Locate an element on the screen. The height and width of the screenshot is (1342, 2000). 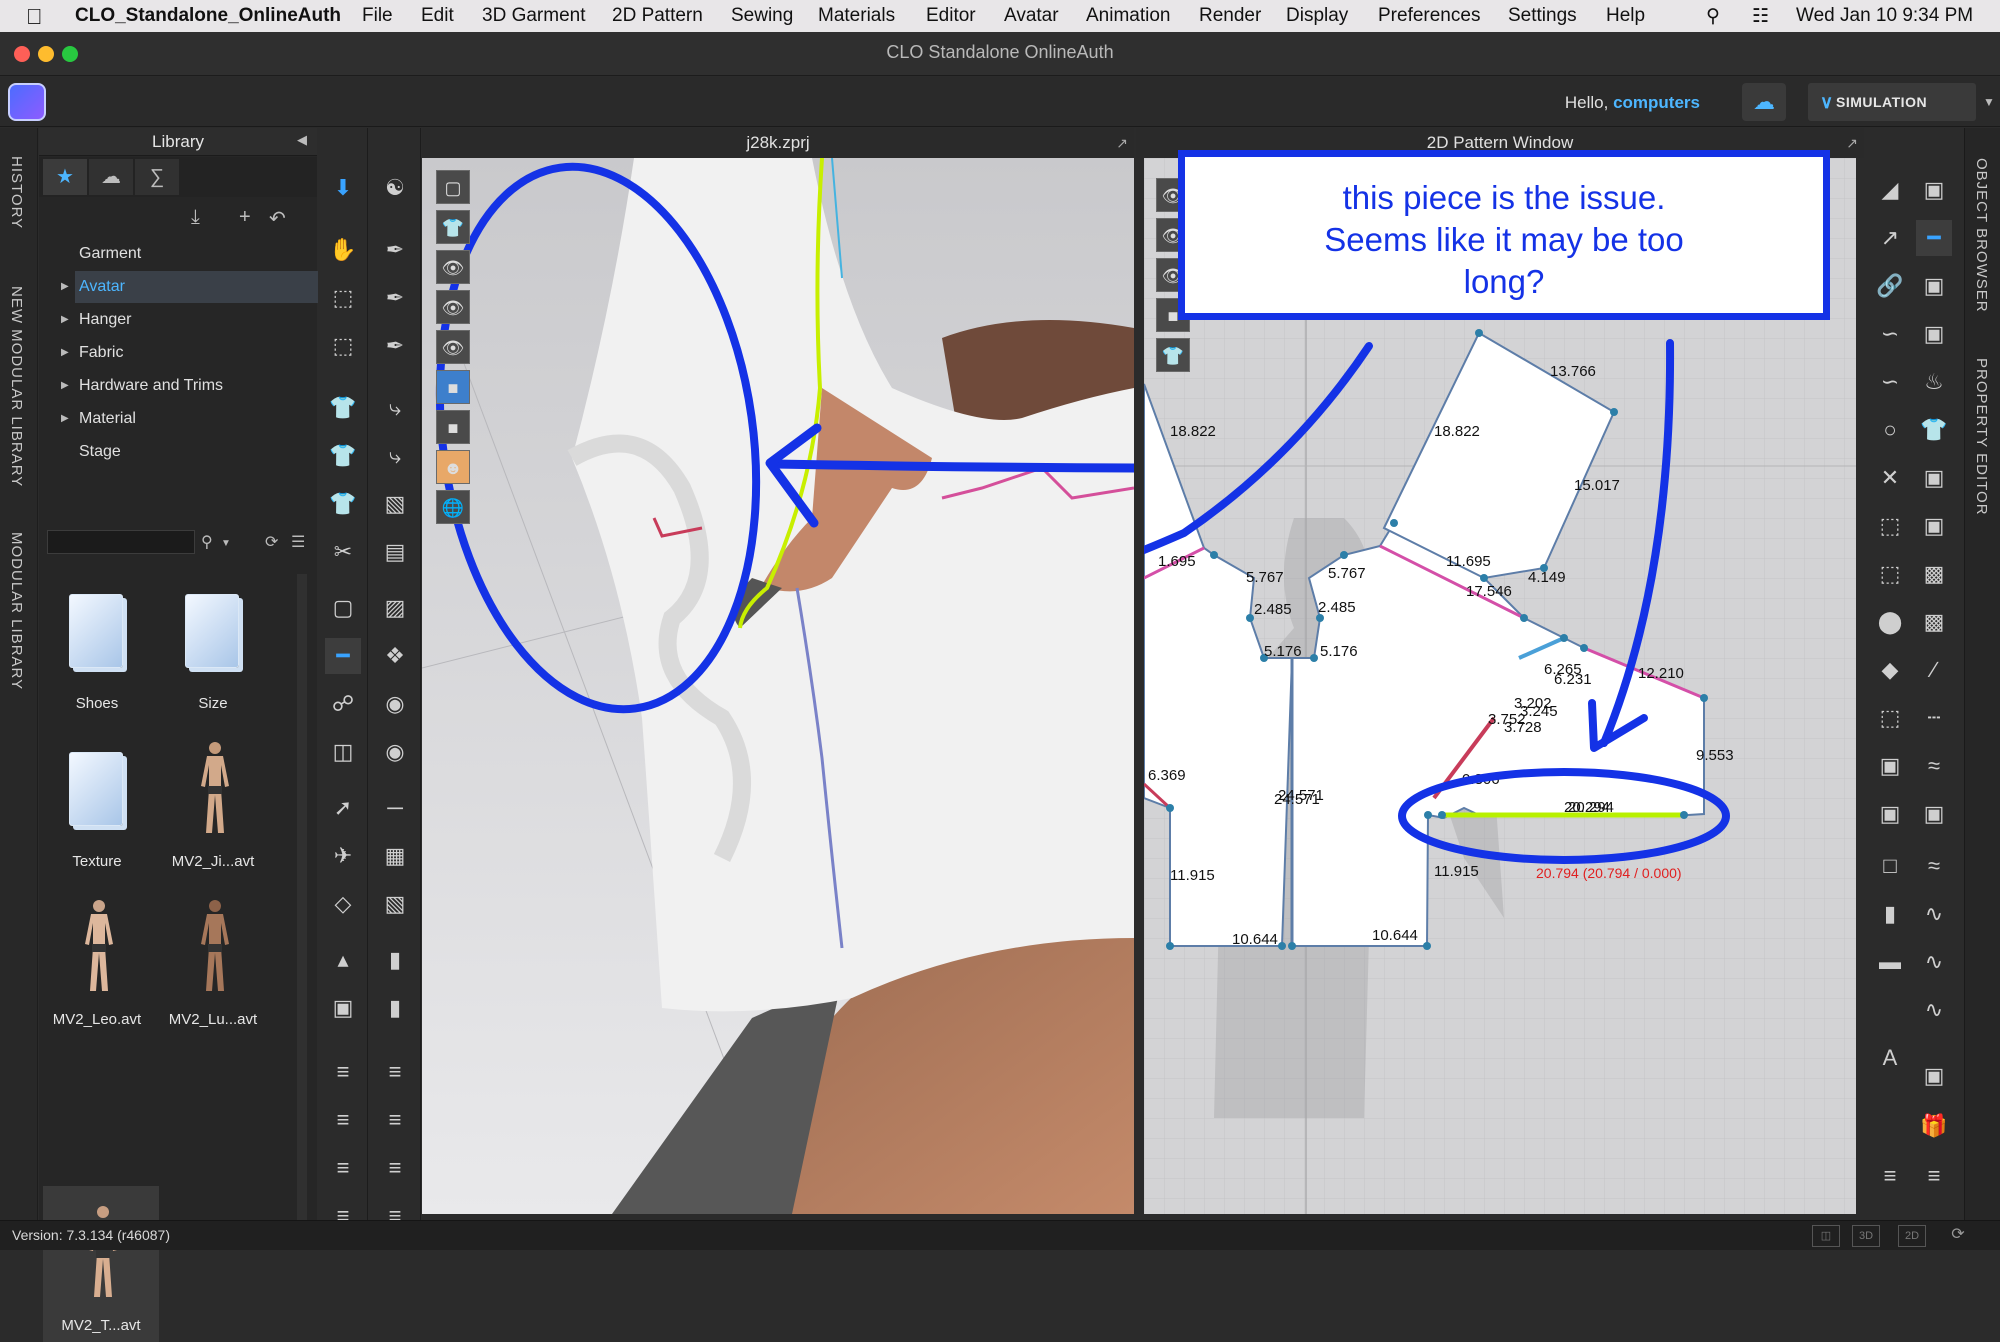
draw-line-icon: ✒ is located at coordinates (395, 346).